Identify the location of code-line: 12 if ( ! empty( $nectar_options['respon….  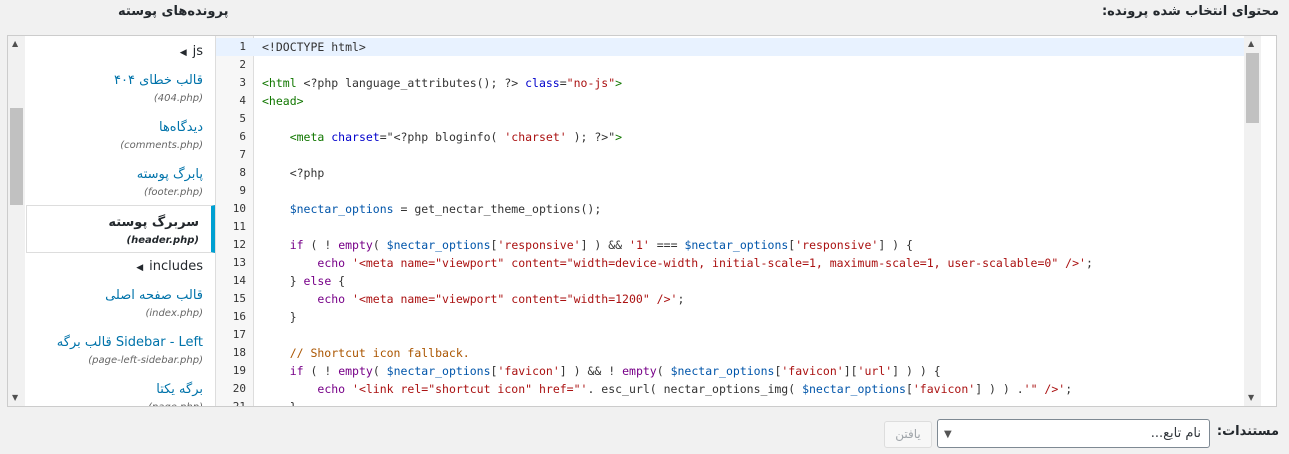
(738, 245).